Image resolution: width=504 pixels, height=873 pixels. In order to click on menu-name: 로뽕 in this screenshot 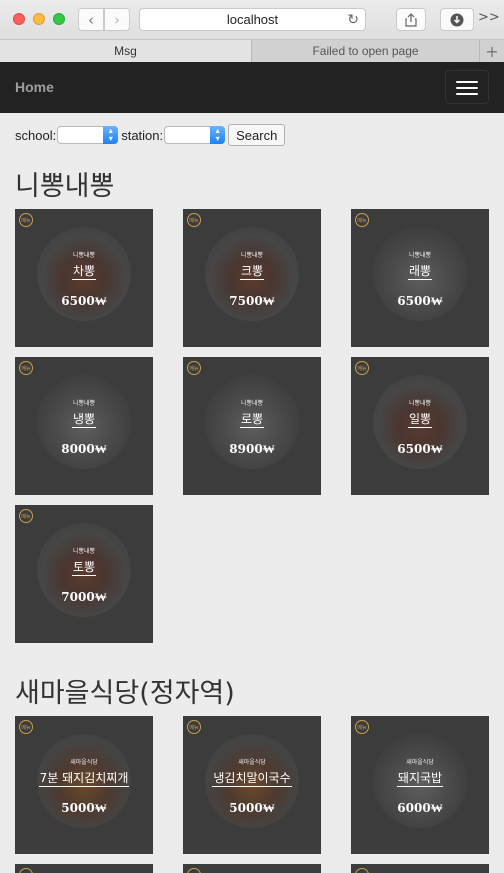, I will do `click(252, 419)`.